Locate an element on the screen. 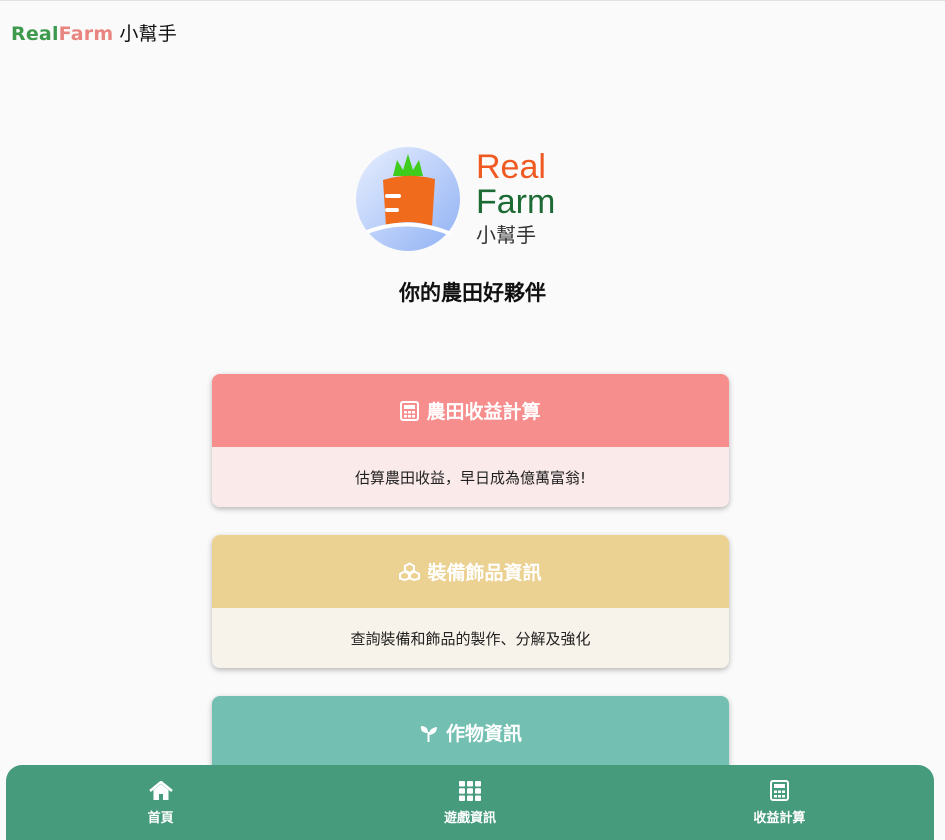 This screenshot has height=840, width=945. carrot-logo-icon is located at coordinates (408, 199).